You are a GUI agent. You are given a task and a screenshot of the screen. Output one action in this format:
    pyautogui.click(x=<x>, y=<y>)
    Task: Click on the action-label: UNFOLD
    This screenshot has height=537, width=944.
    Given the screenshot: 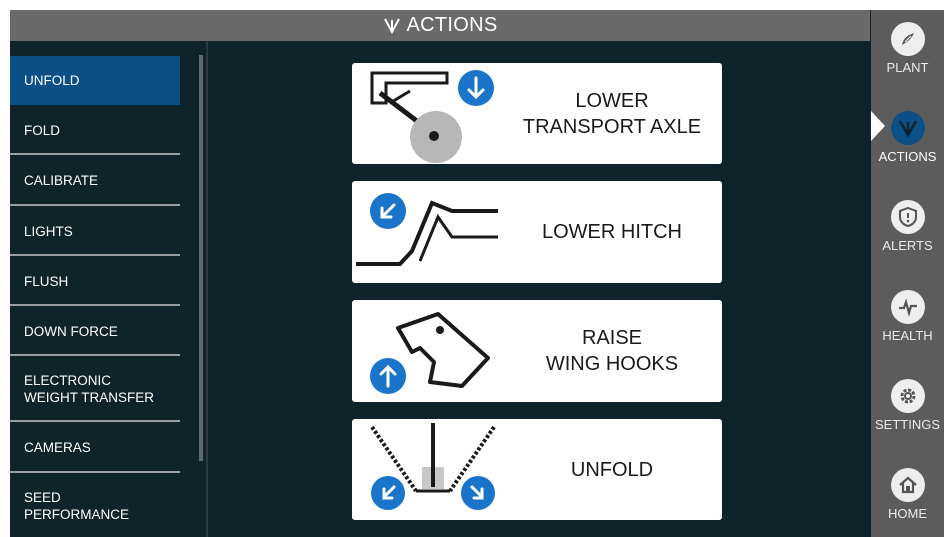 What is the action you would take?
    pyautogui.click(x=612, y=470)
    